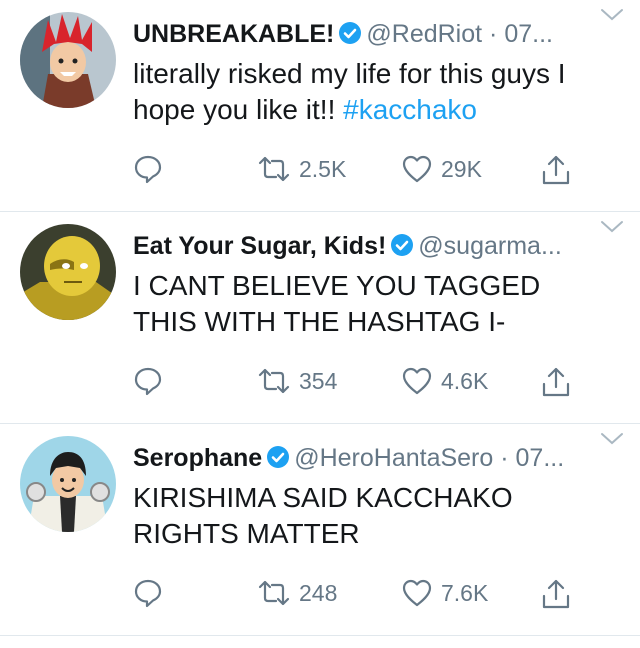 This screenshot has width=640, height=648. Describe the element at coordinates (323, 168) in the screenshot. I see `retweet-count: 2.5K` at that location.